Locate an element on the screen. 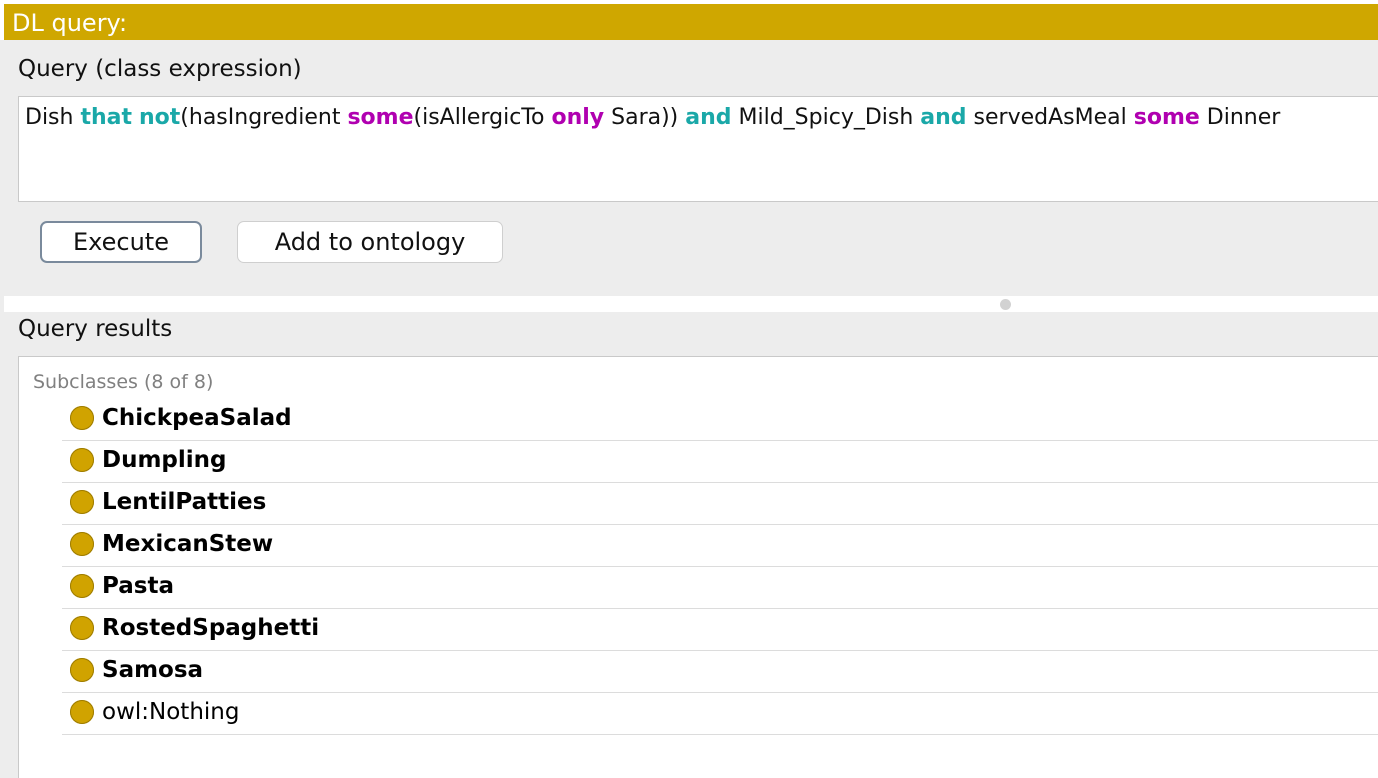 The height and width of the screenshot is (778, 1378). query-keyword: not is located at coordinates (160, 117).